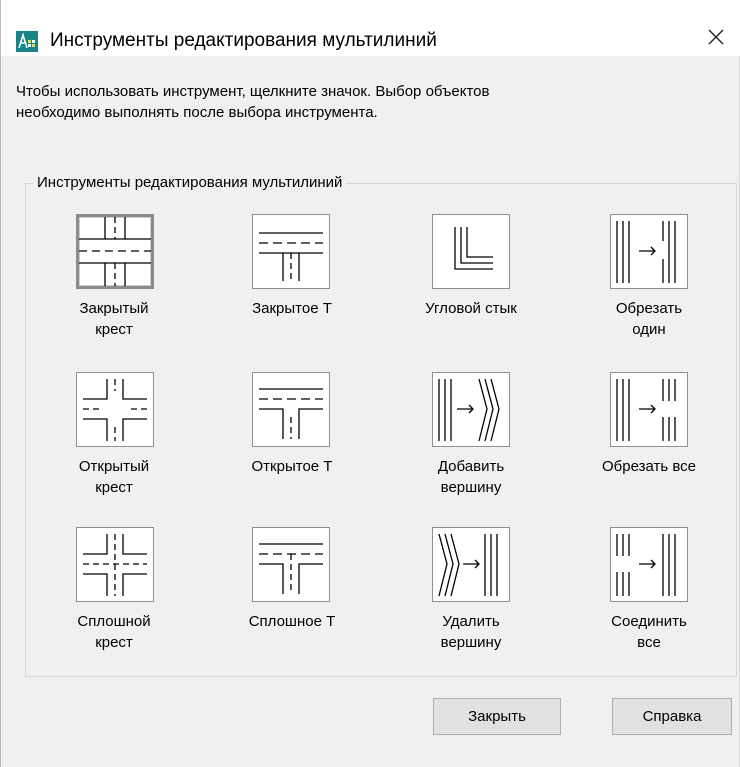  What do you see at coordinates (27, 41) in the screenshot?
I see `app-icon` at bounding box center [27, 41].